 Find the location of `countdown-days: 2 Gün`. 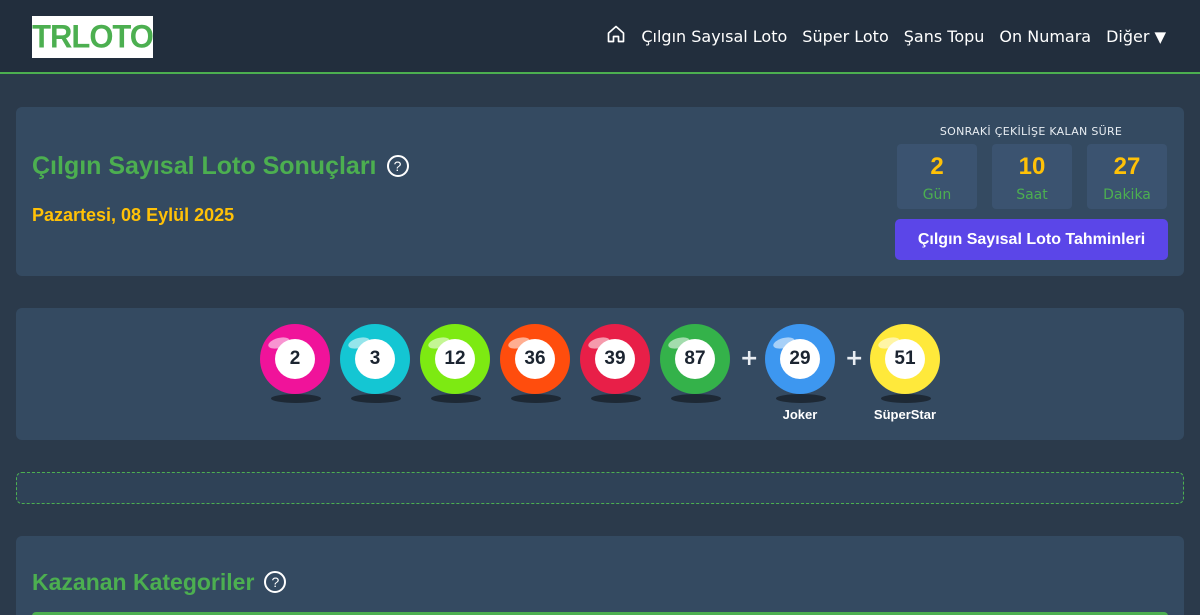

countdown-days: 2 Gün is located at coordinates (937, 176).